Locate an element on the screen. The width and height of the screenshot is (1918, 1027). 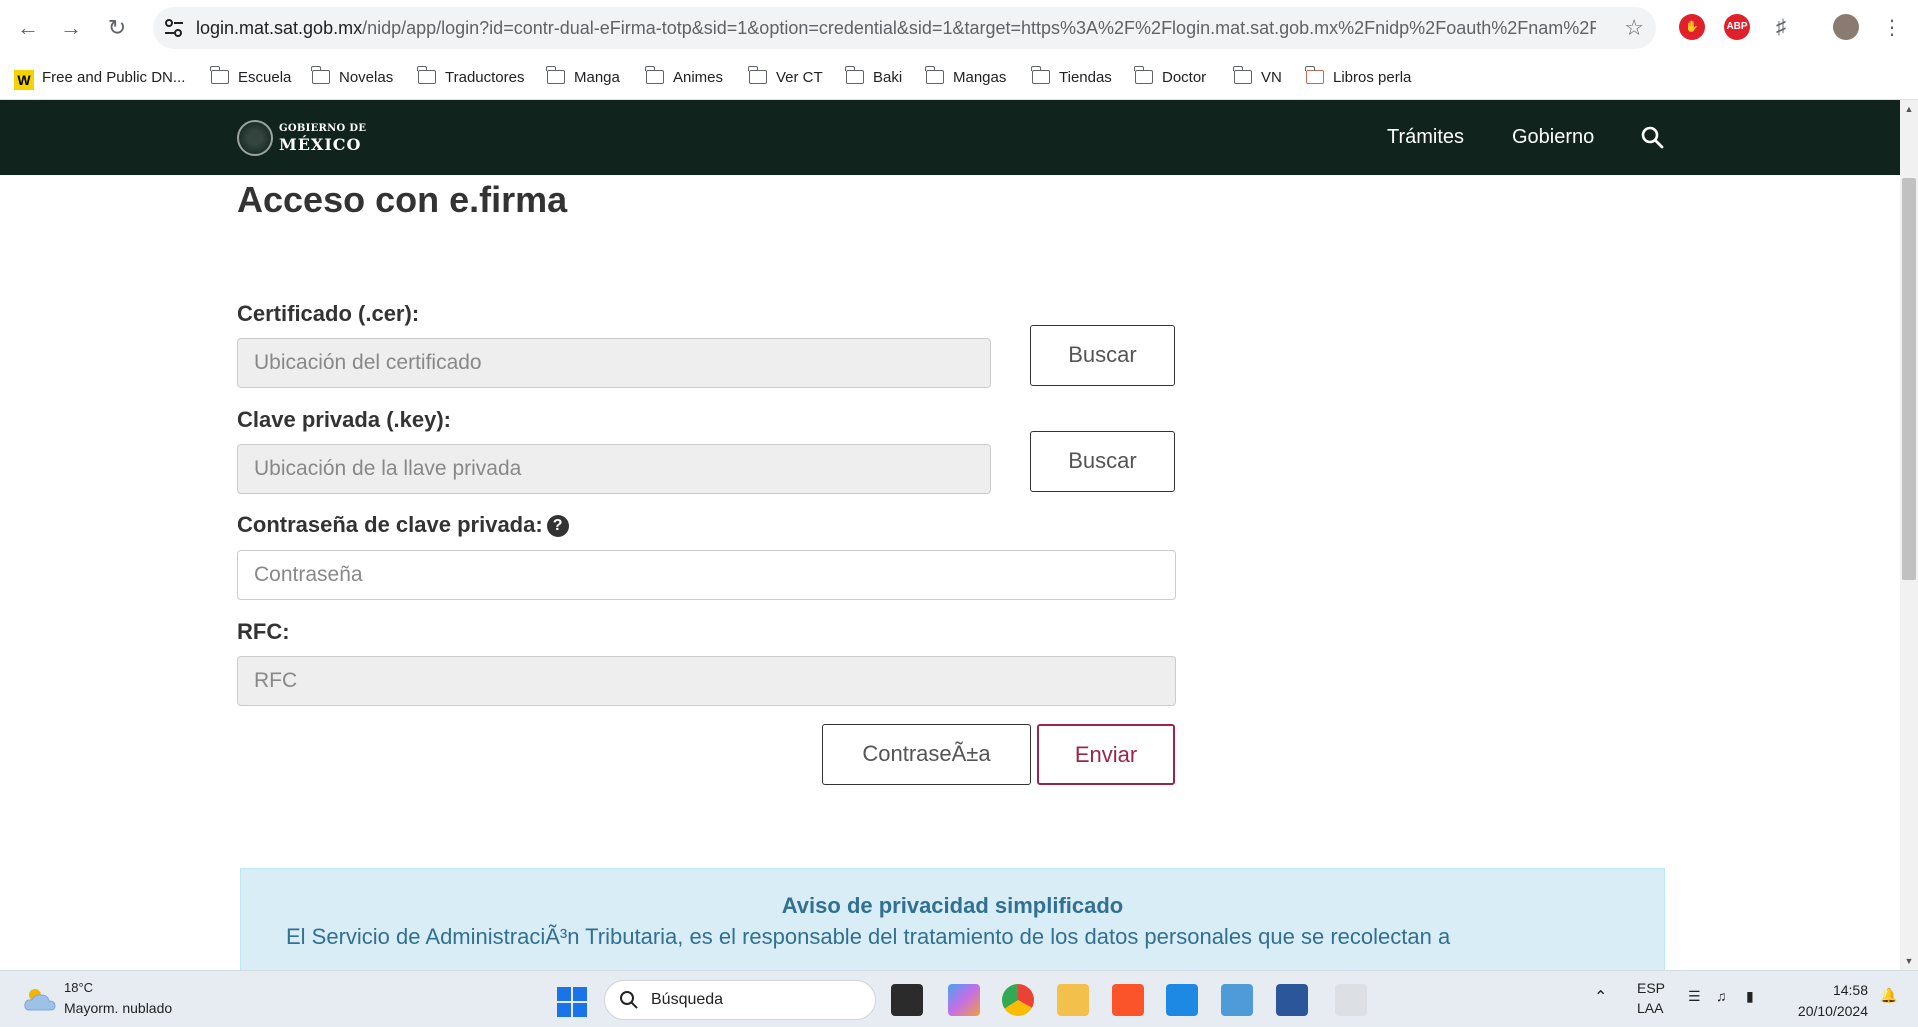
bookmark-folder-traductores: Traductores is located at coordinates (471, 78).